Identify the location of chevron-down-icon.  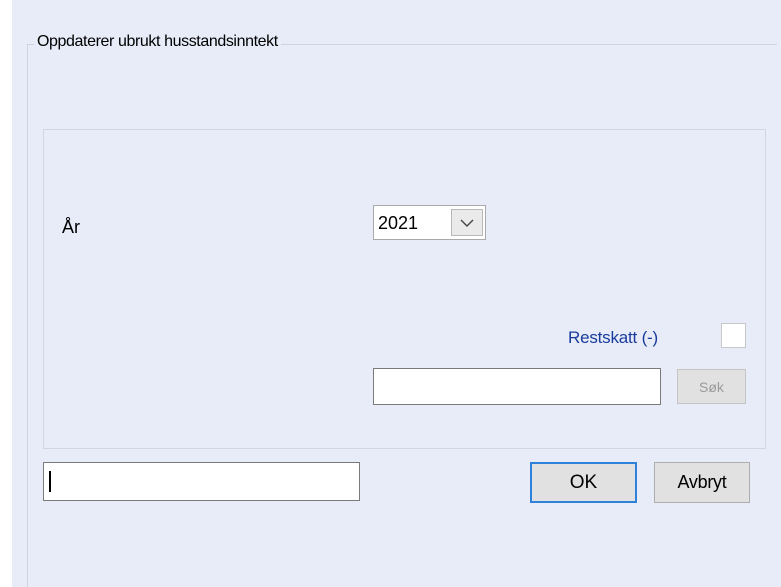
(467, 223).